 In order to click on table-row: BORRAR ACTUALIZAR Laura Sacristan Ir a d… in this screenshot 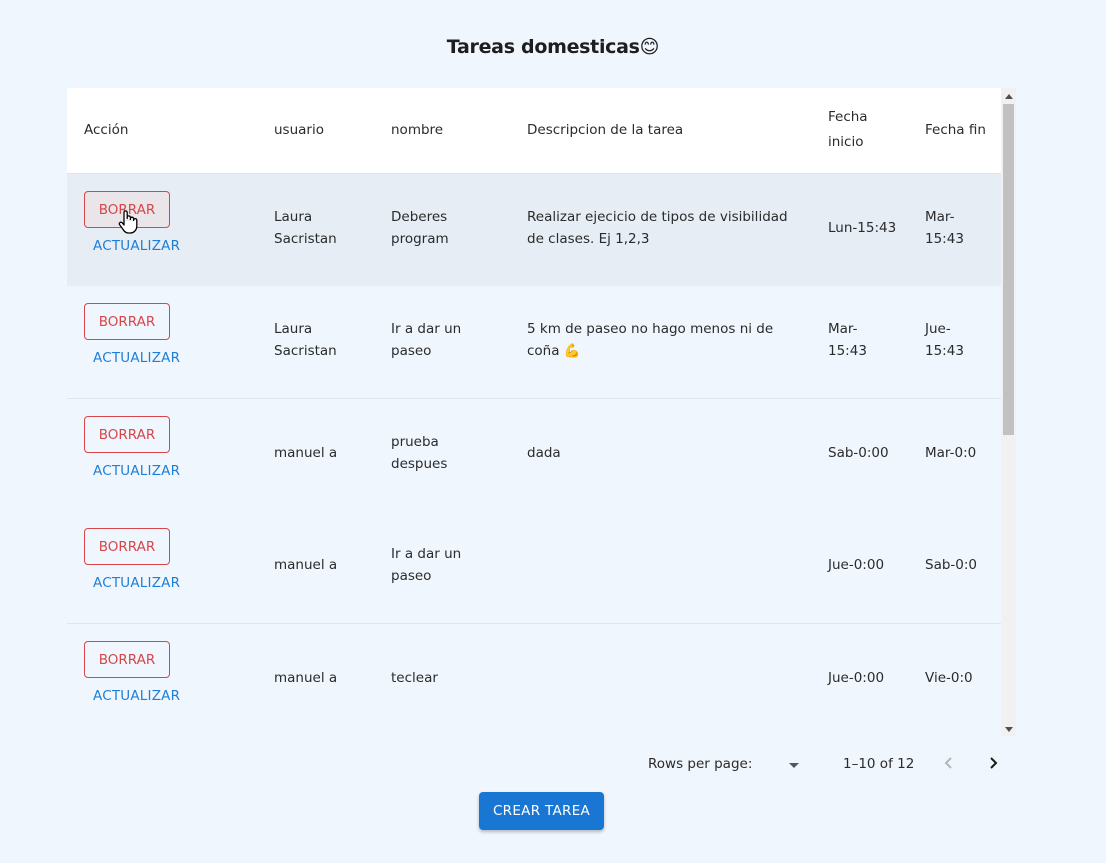, I will do `click(534, 342)`.